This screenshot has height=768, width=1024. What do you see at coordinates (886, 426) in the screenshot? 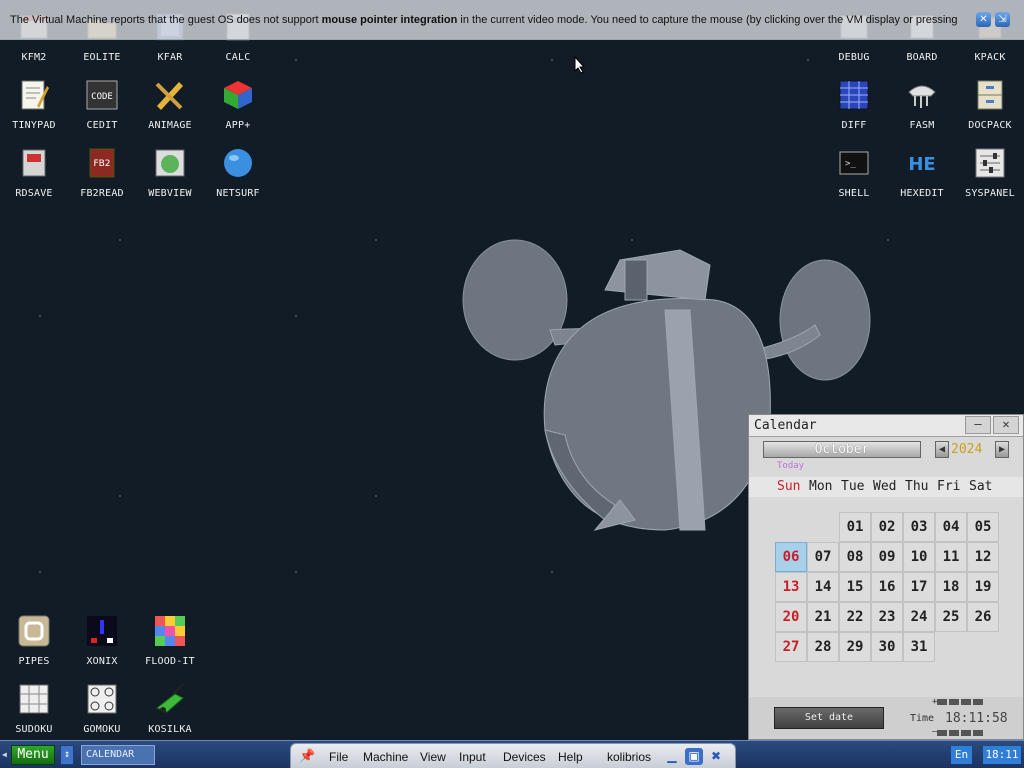
I see `calendar-titlebar: Calendar – ✕` at bounding box center [886, 426].